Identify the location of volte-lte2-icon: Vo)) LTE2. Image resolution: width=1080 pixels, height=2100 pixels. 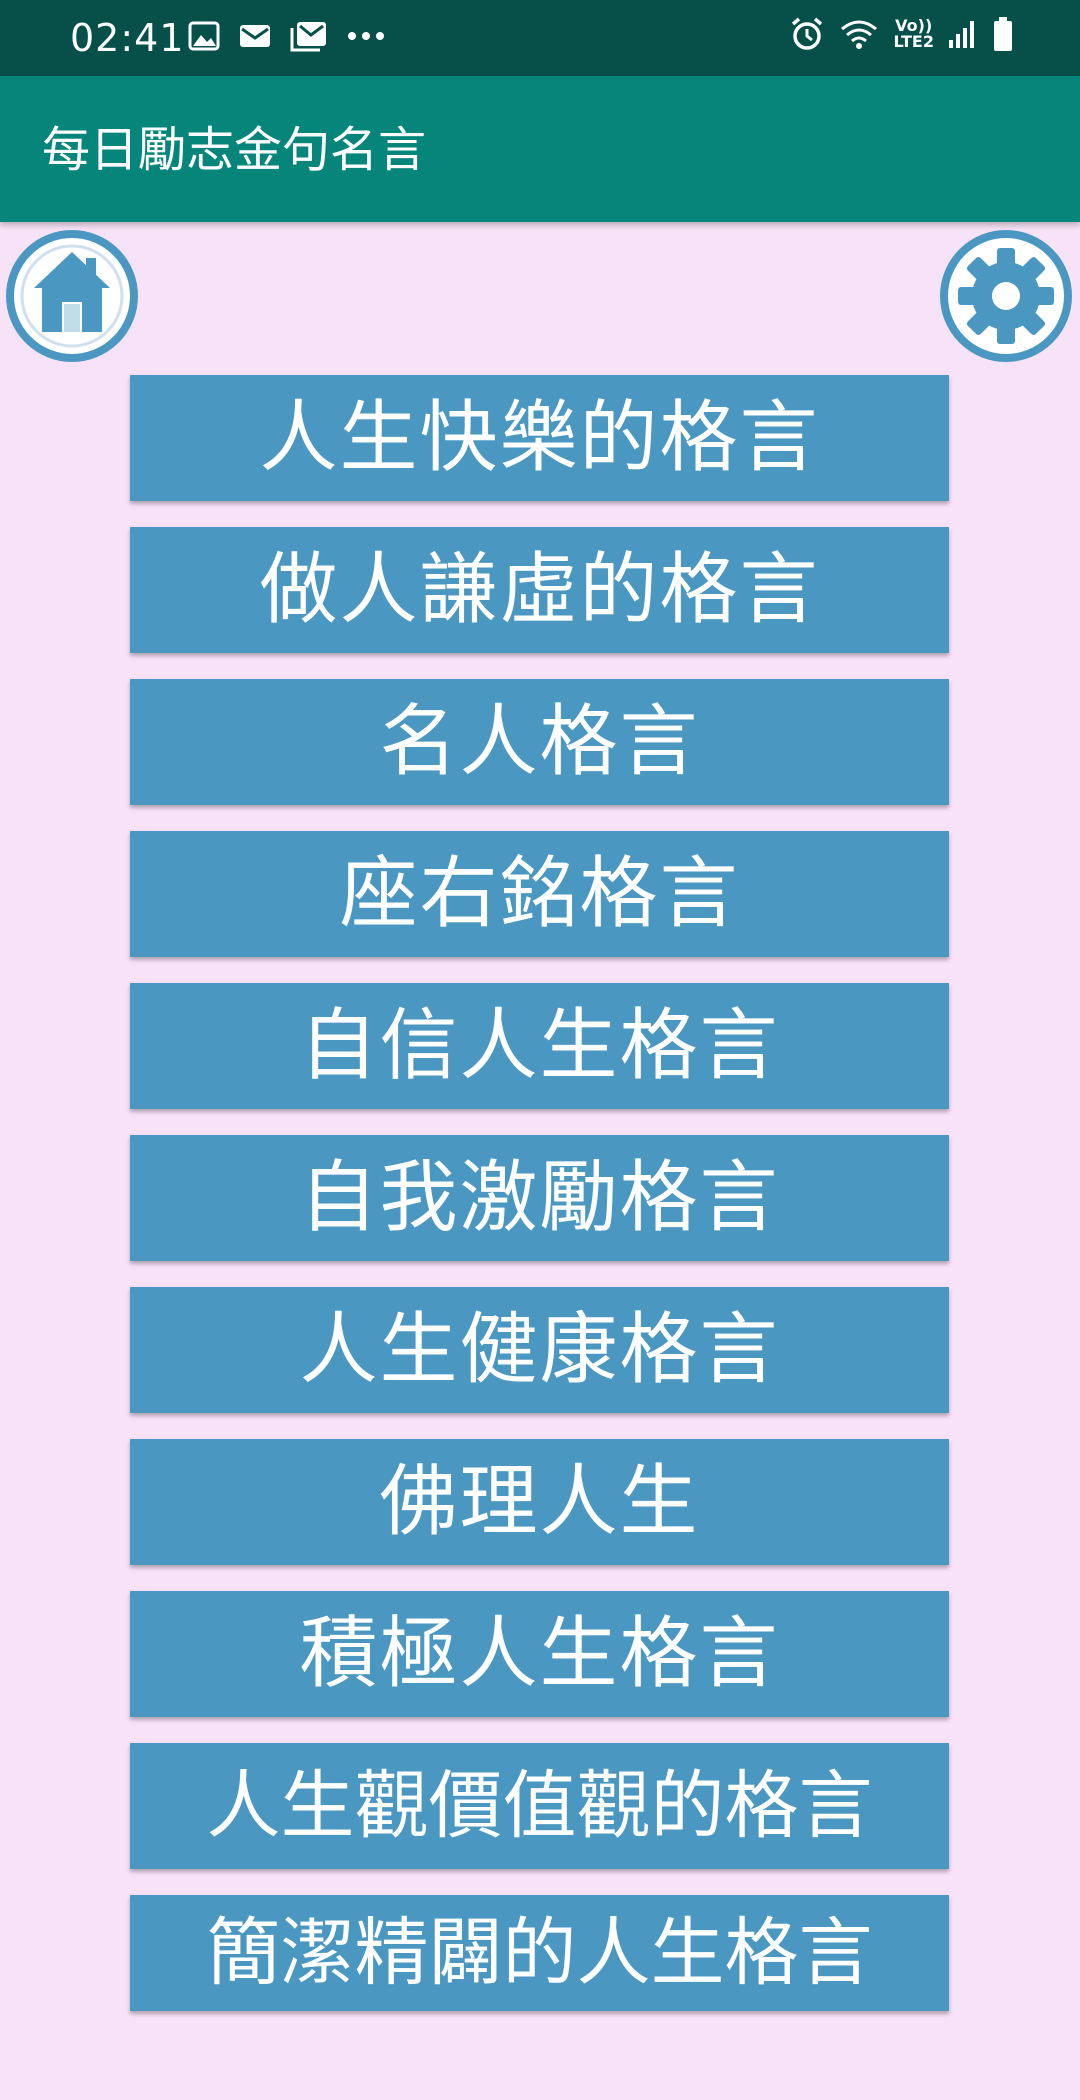
(913, 34).